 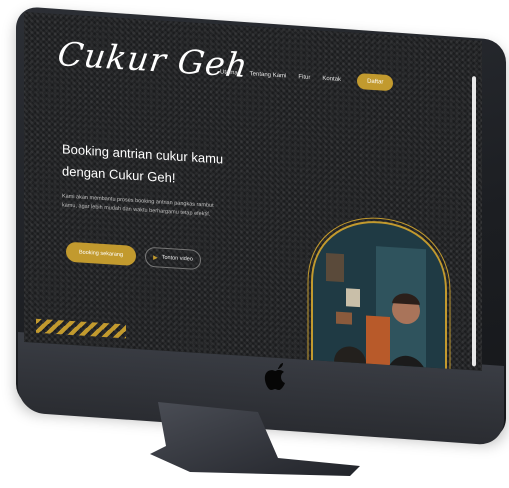 What do you see at coordinates (81, 328) in the screenshot?
I see `decorative-stripes` at bounding box center [81, 328].